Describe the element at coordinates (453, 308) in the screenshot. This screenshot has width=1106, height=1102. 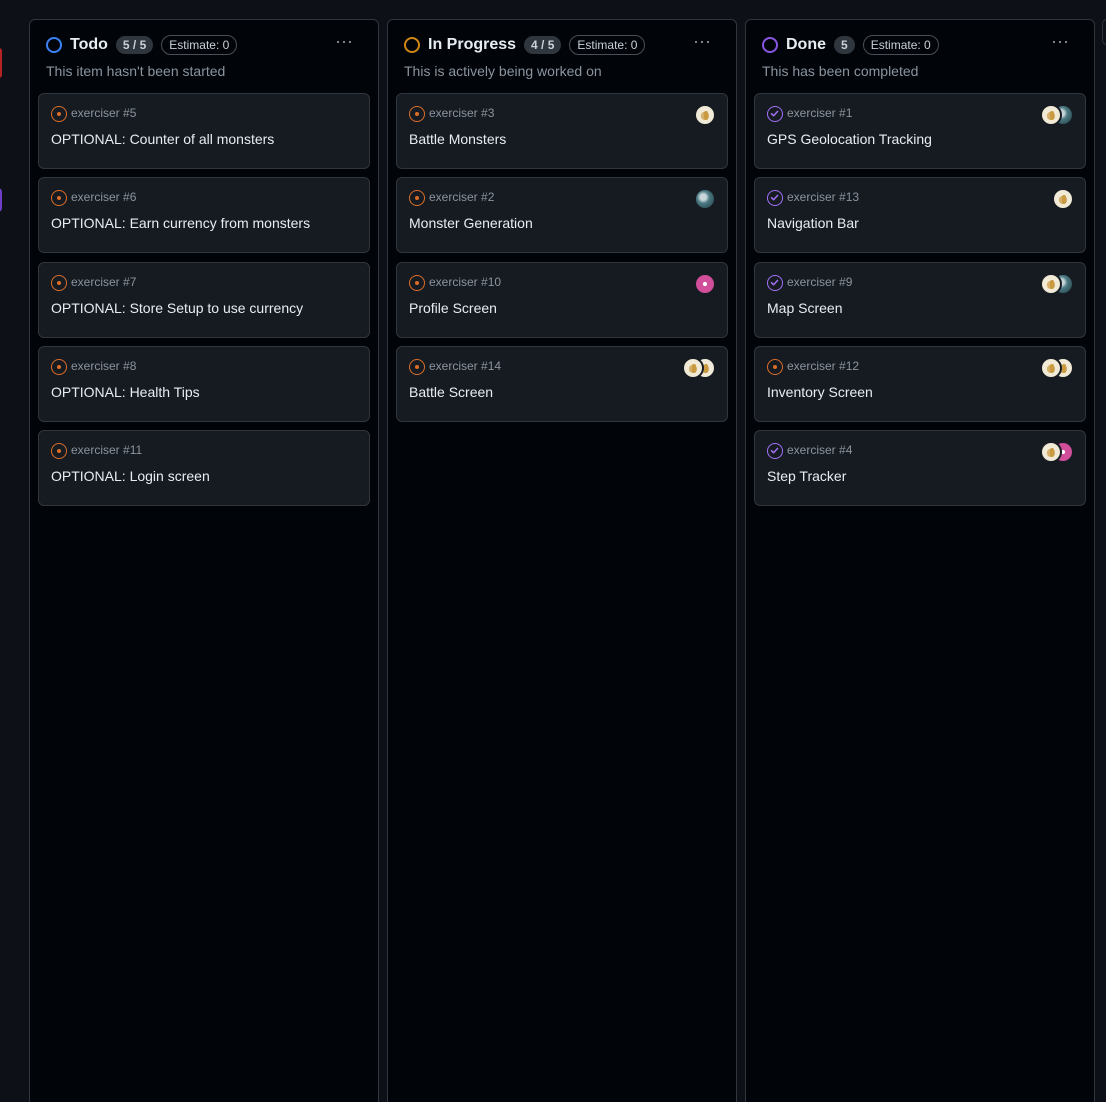
I see `issue-title: Profile Screen` at that location.